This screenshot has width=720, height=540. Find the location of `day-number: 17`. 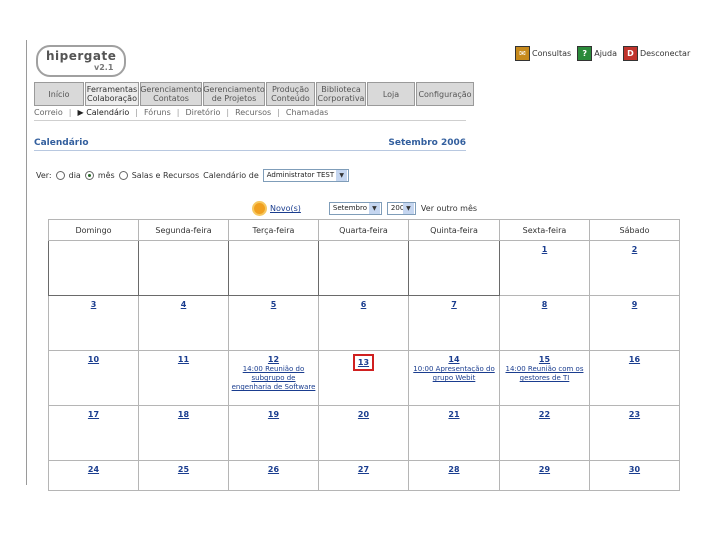

day-number: 17 is located at coordinates (93, 414).